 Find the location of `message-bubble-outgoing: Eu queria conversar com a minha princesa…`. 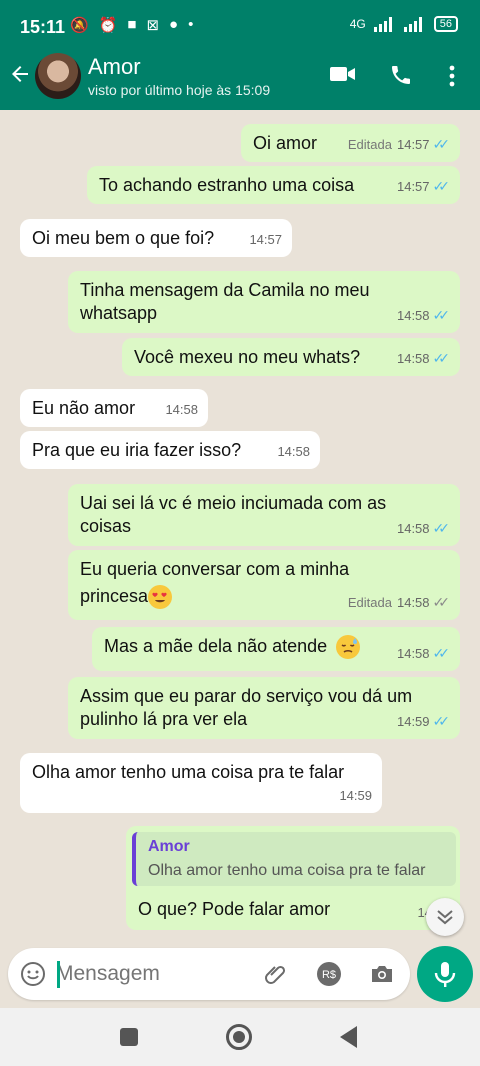

message-bubble-outgoing: Eu queria conversar com a minha princesa… is located at coordinates (264, 585).